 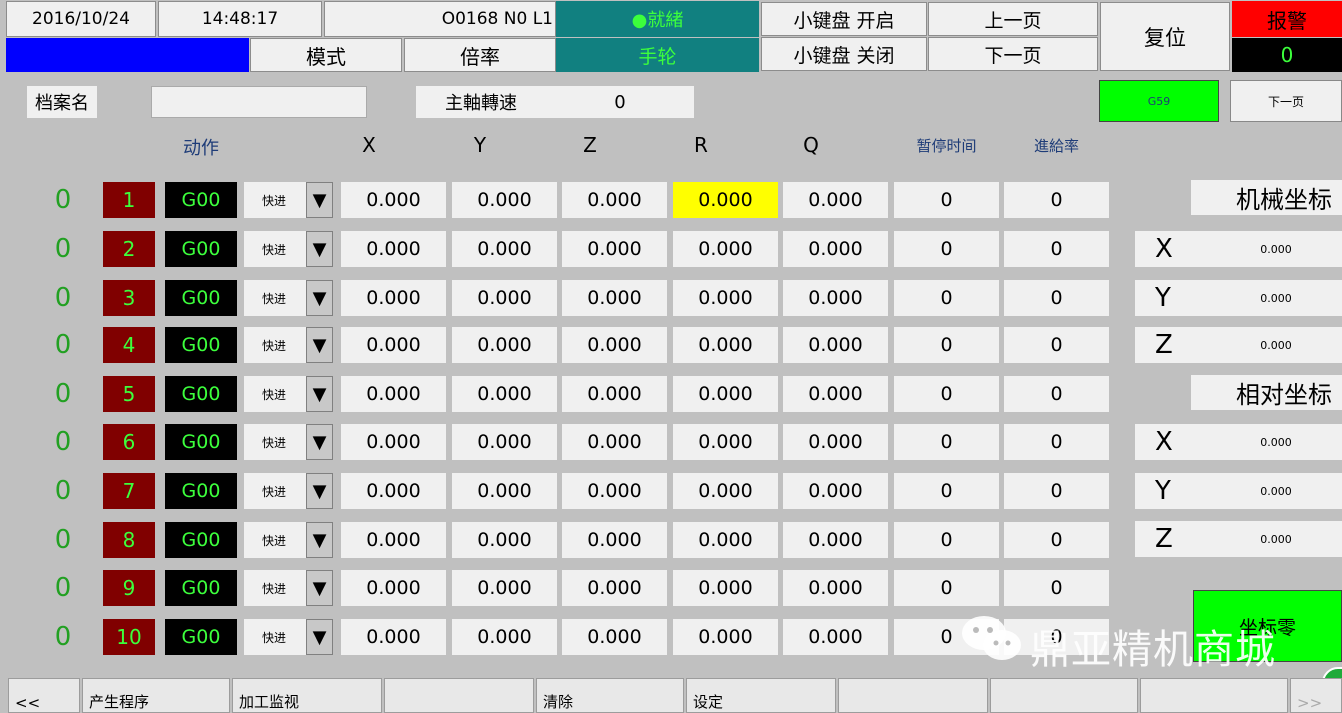 What do you see at coordinates (326, 55) in the screenshot?
I see `mode-button: 模式` at bounding box center [326, 55].